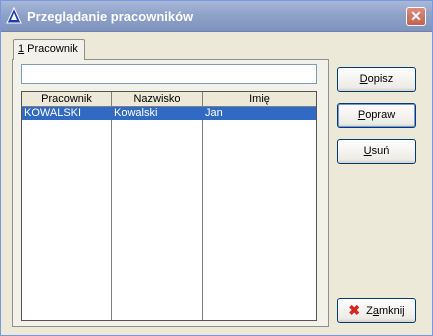  I want to click on dopisz-button: Dopisz, so click(376, 79).